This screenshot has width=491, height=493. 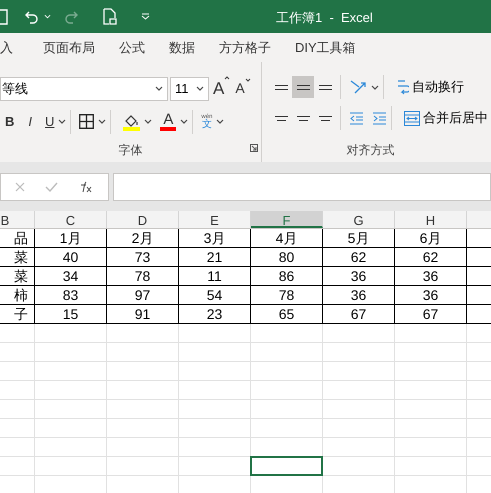 I want to click on check-icon, so click(x=51, y=187).